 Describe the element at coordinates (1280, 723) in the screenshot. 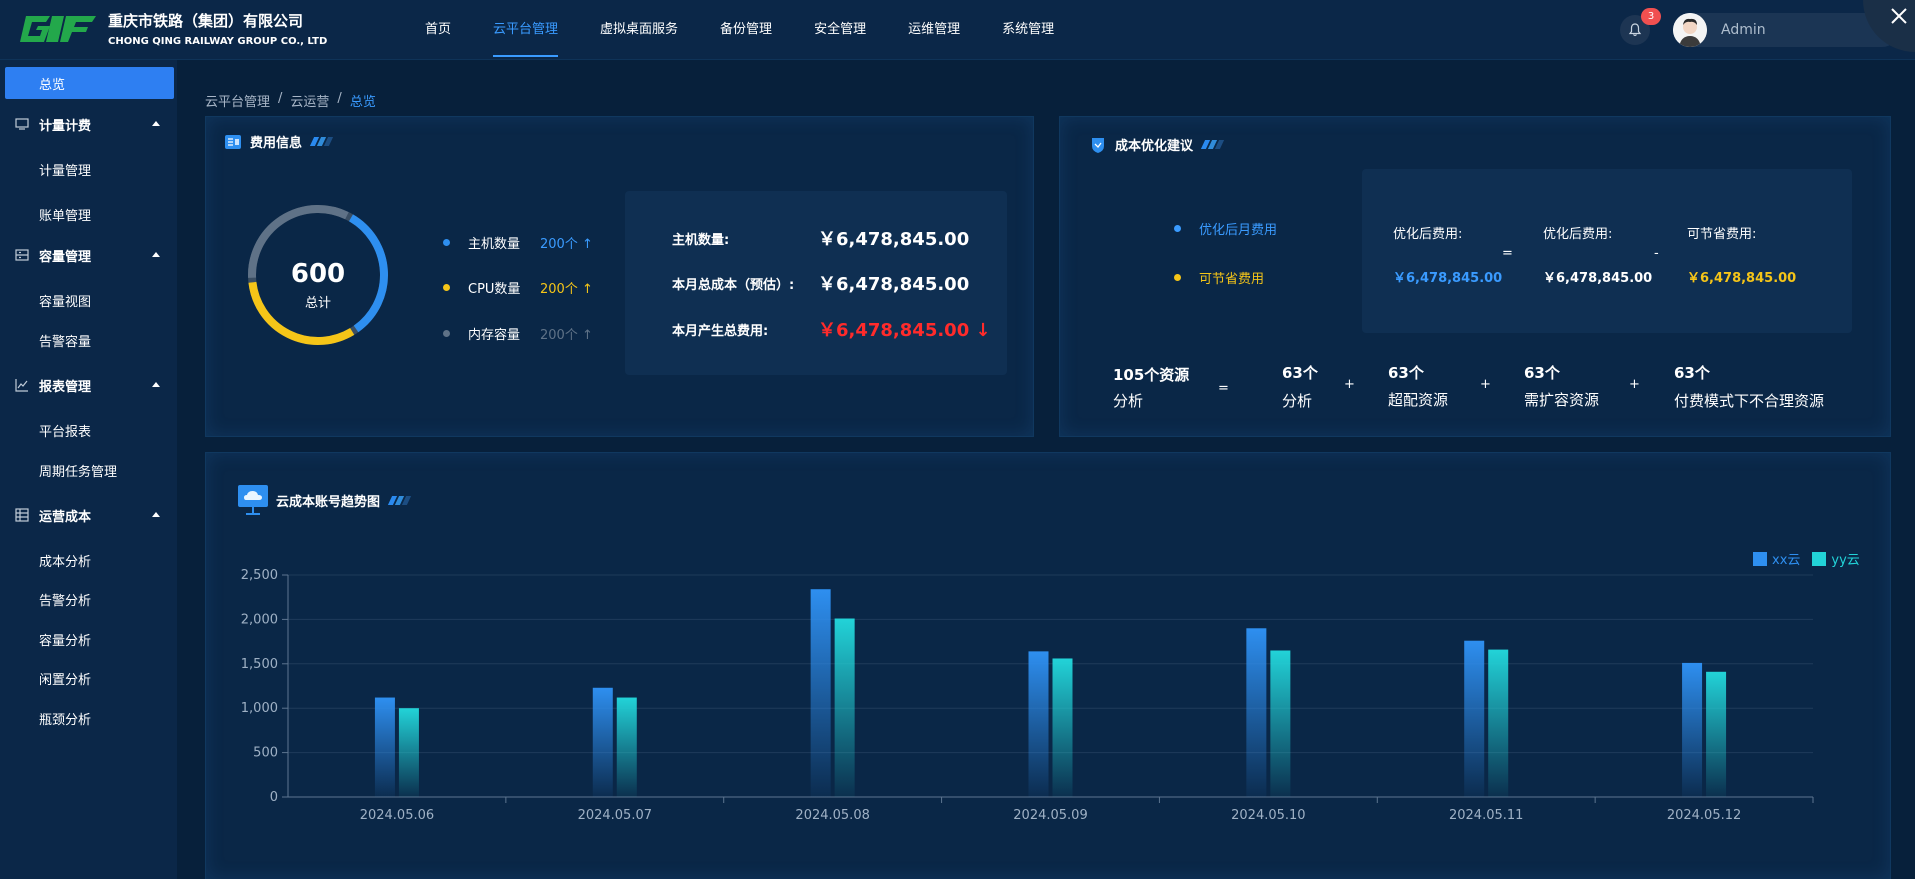

I see `bar-yy-2024.05.10` at that location.